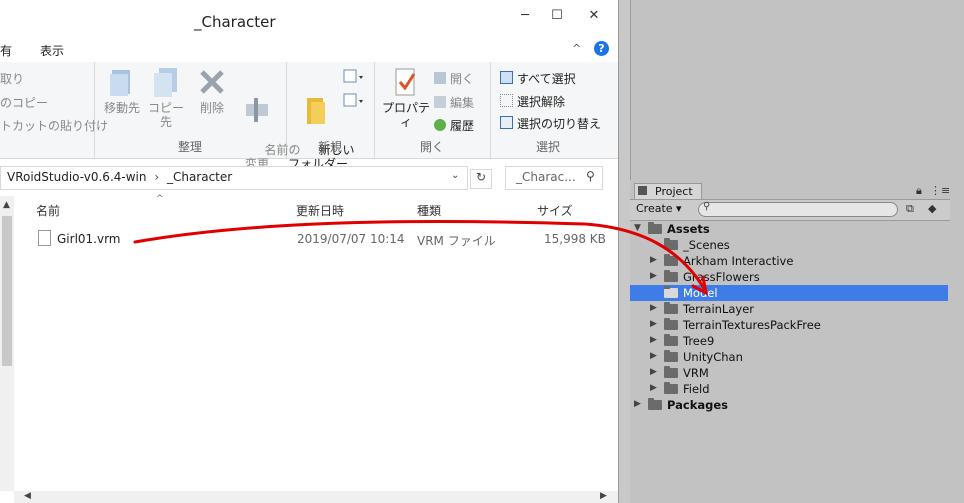 This screenshot has width=964, height=503. Describe the element at coordinates (576, 48) in the screenshot. I see `chevron-up-icon: ^` at that location.